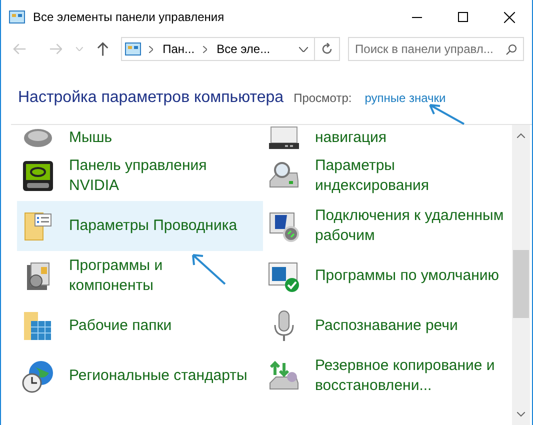  Describe the element at coordinates (140, 376) in the screenshot. I see `control-panel-item: Региональные стандарты` at that location.